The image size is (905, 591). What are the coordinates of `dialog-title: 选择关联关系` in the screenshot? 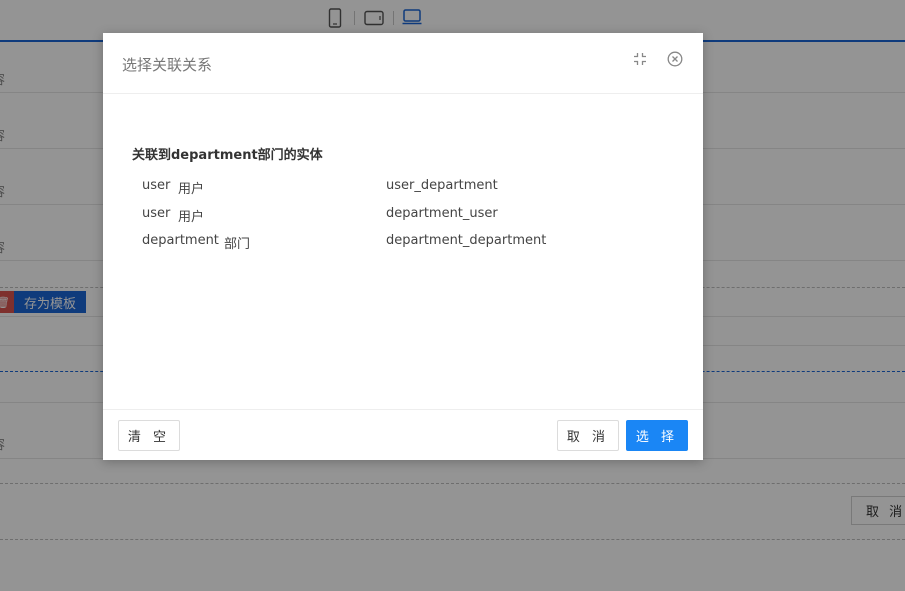 It's located at (167, 65).